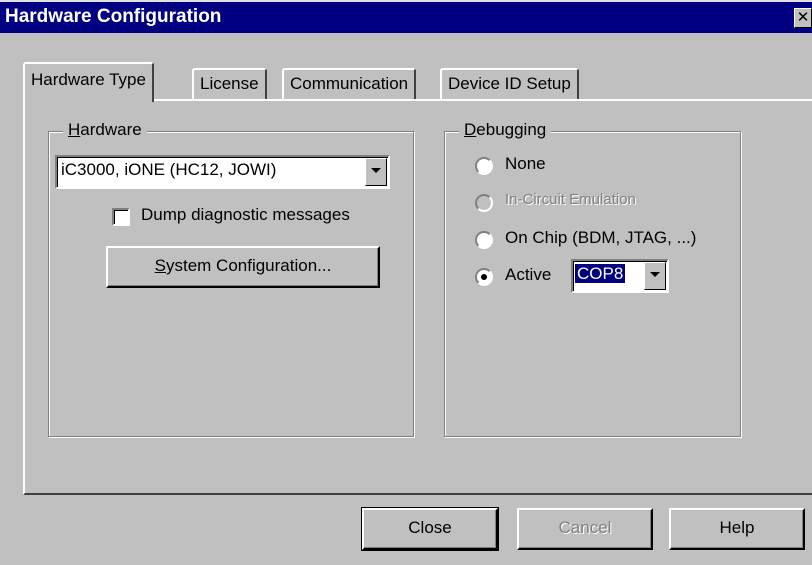 This screenshot has width=812, height=565. I want to click on tab-communication: Communication, so click(349, 84).